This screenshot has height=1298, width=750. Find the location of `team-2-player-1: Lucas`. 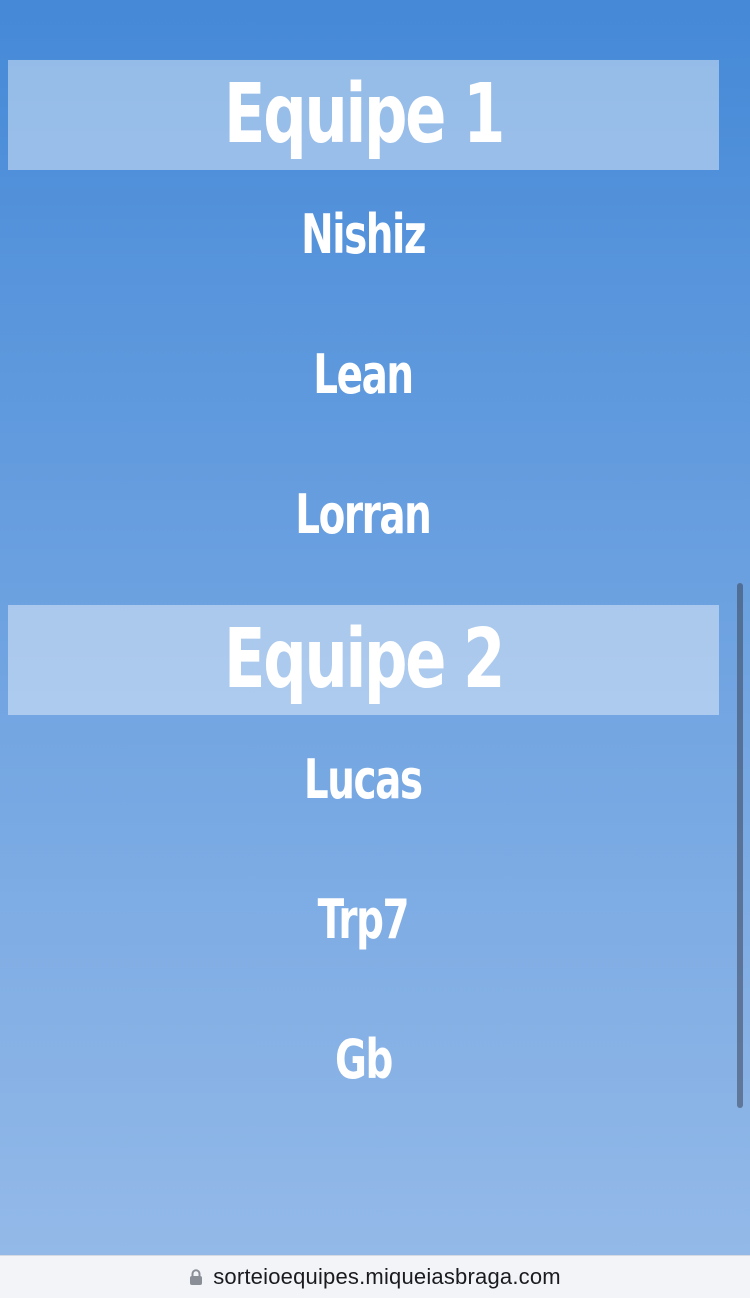

team-2-player-1: Lucas is located at coordinates (363, 780).